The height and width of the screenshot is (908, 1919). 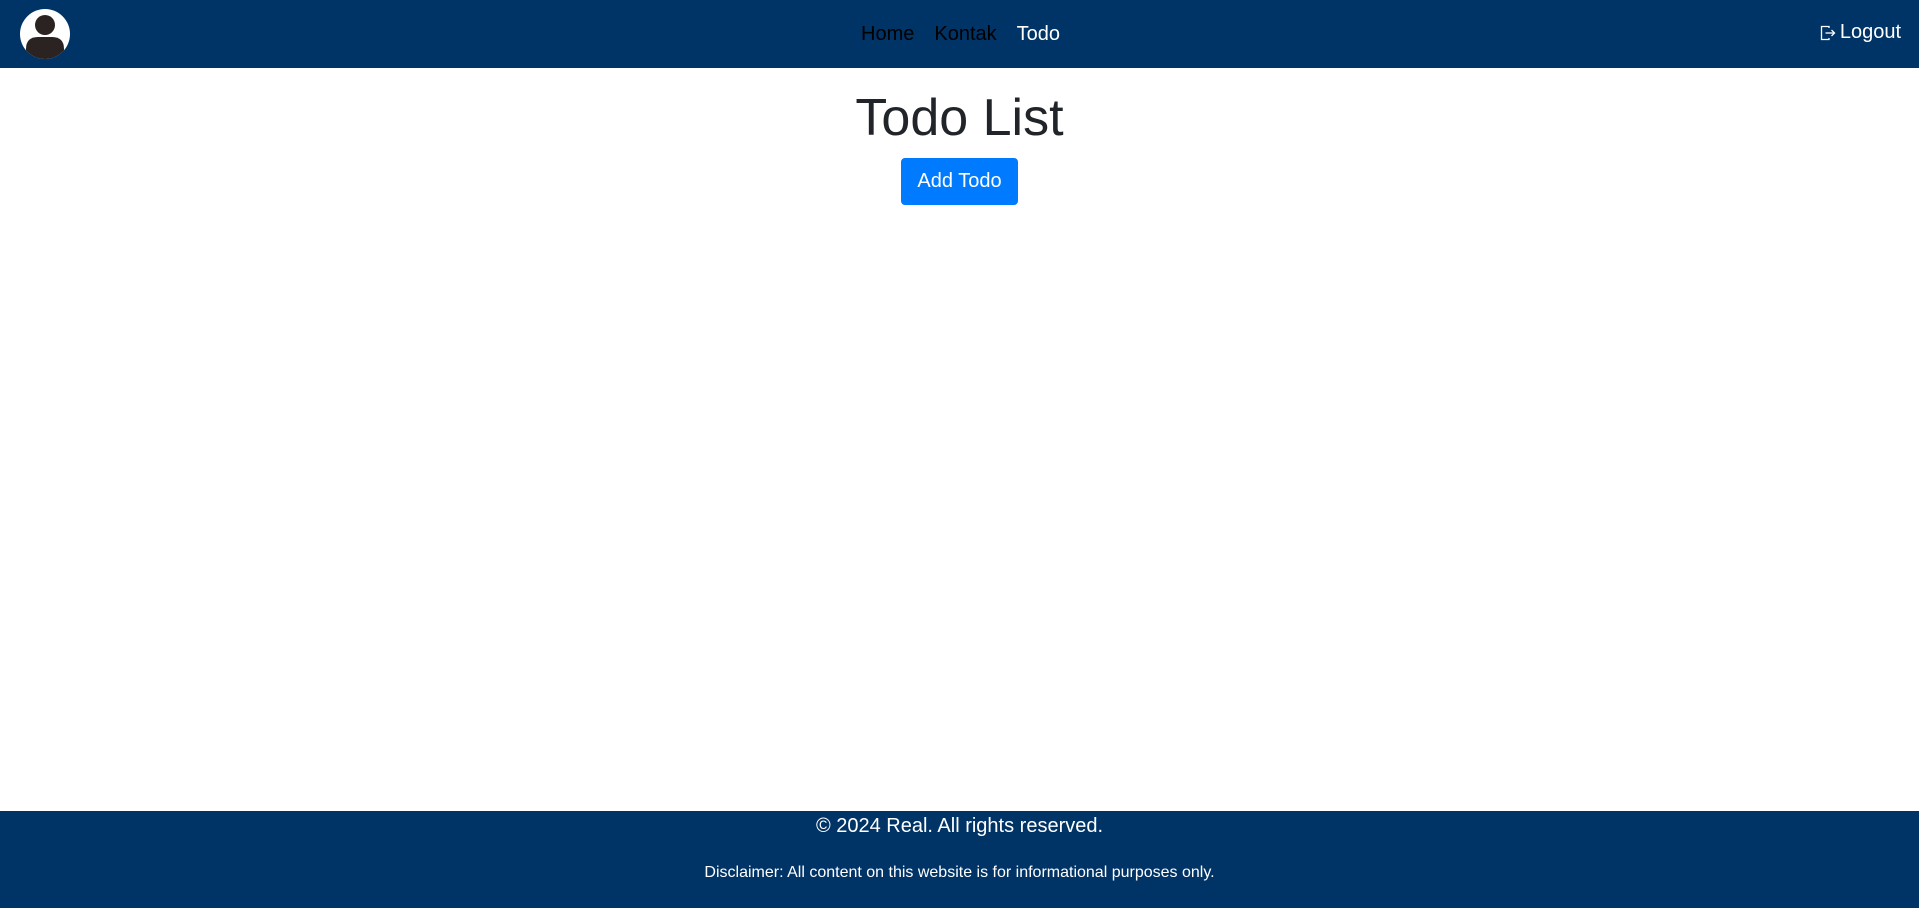 What do you see at coordinates (959, 181) in the screenshot?
I see `add-todo-button: Add Todo` at bounding box center [959, 181].